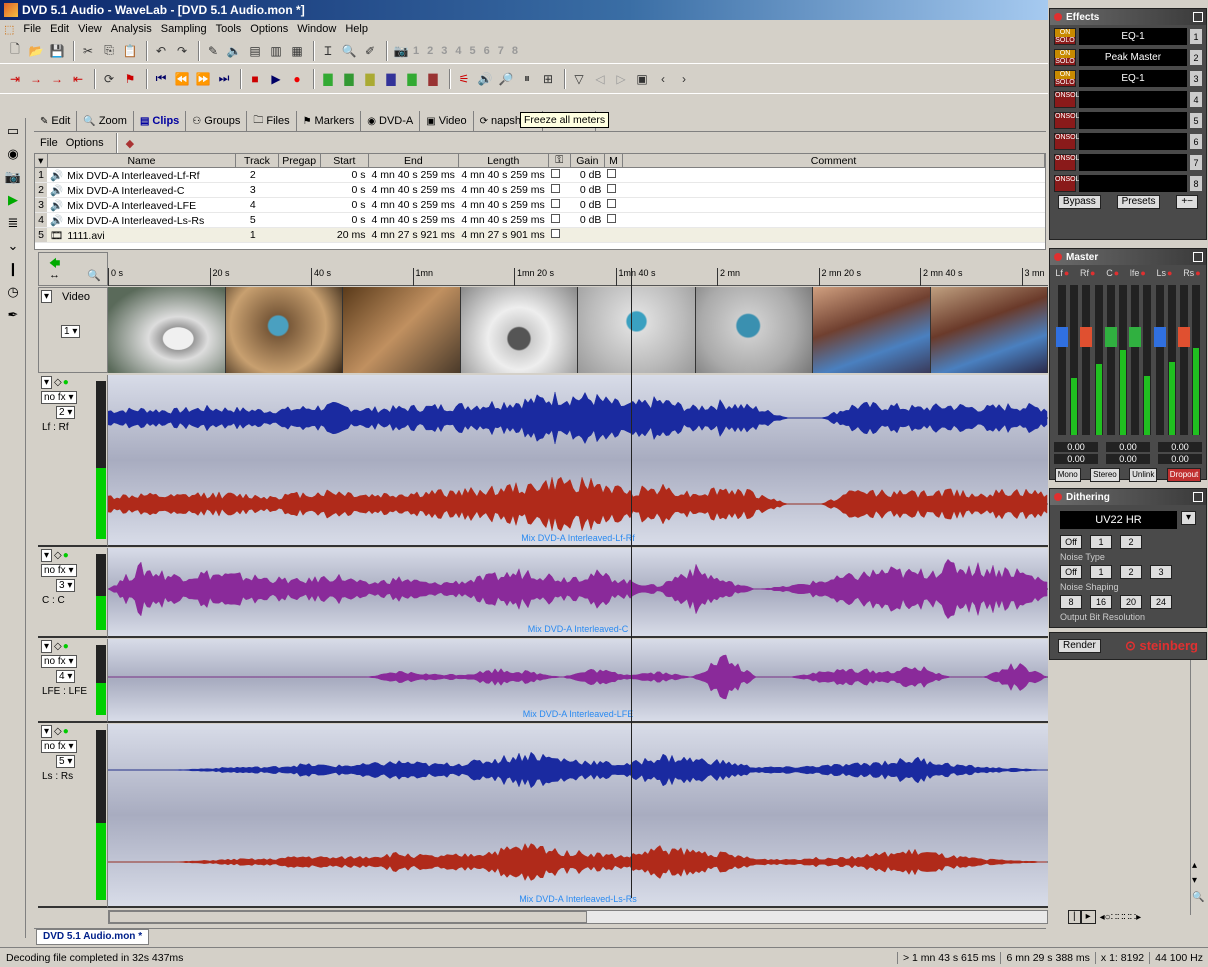  I want to click on meter-4-icon: ▇, so click(391, 79).